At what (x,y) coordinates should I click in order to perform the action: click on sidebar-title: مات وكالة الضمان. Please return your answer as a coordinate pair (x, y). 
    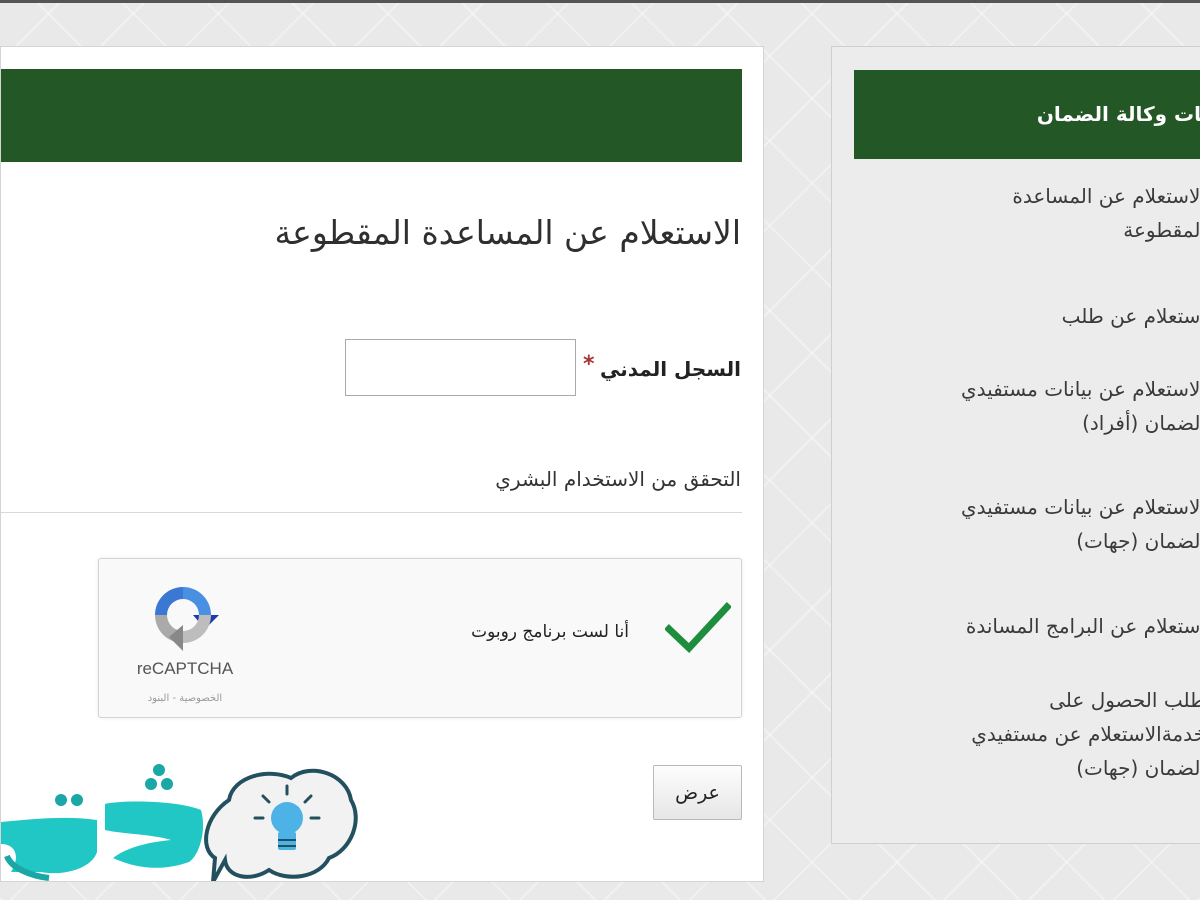
    Looking at the image, I should click on (1118, 114).